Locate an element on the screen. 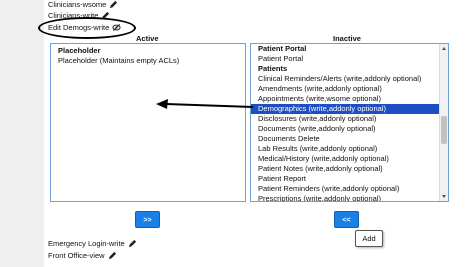 The width and height of the screenshot is (474, 267). acl-group-row: Emergency Login-write is located at coordinates (92, 243).